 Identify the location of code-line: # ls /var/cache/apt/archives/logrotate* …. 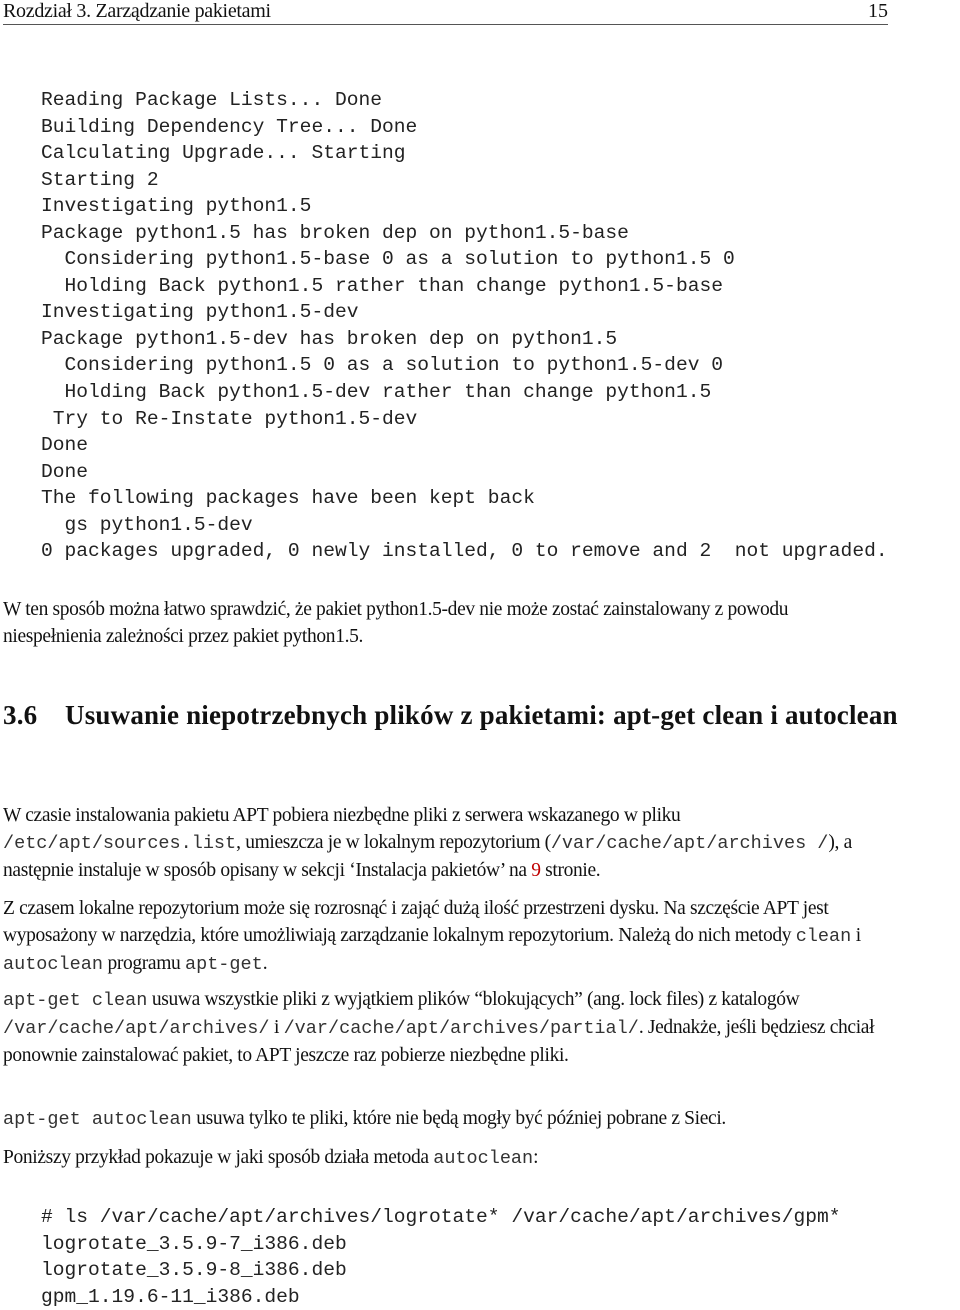
(441, 1217).